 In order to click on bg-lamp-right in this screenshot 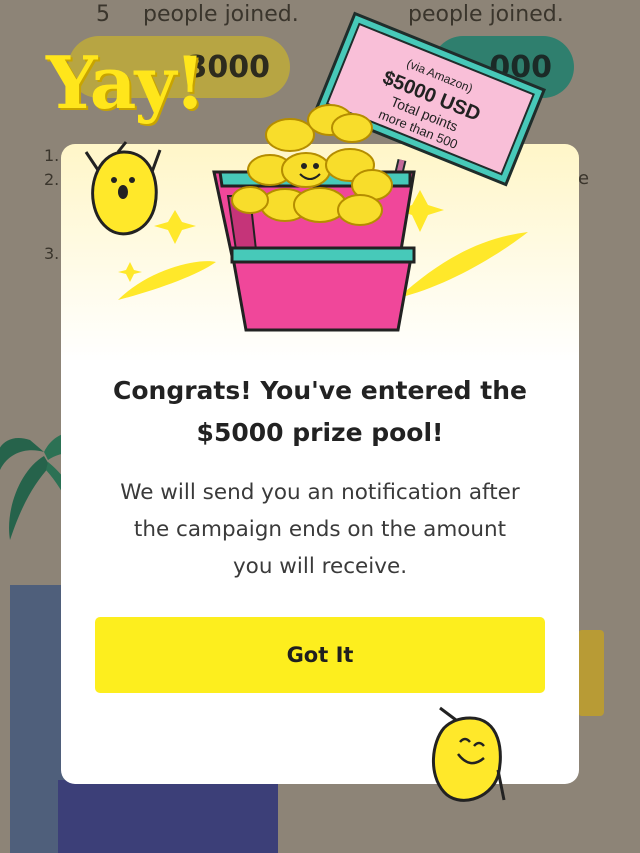, I will do `click(591, 673)`.